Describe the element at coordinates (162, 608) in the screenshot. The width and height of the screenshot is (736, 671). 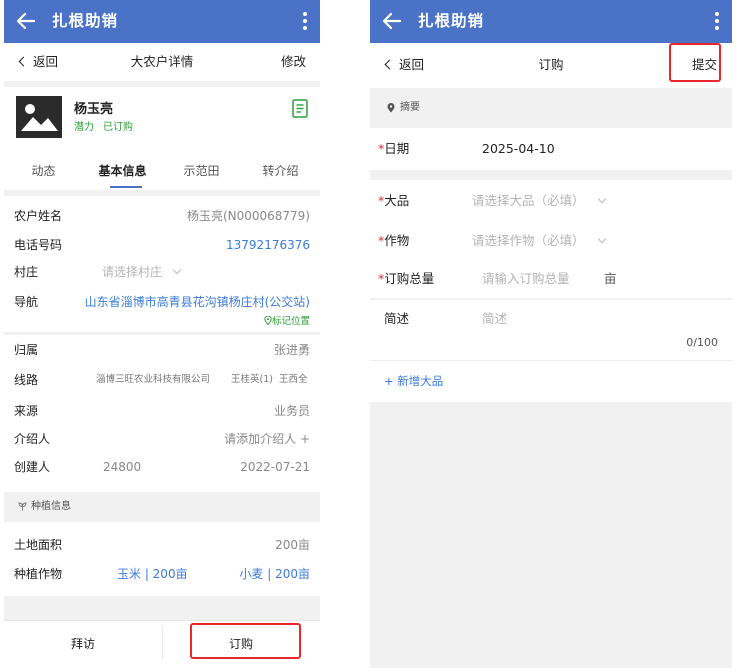
I see `spacer` at that location.